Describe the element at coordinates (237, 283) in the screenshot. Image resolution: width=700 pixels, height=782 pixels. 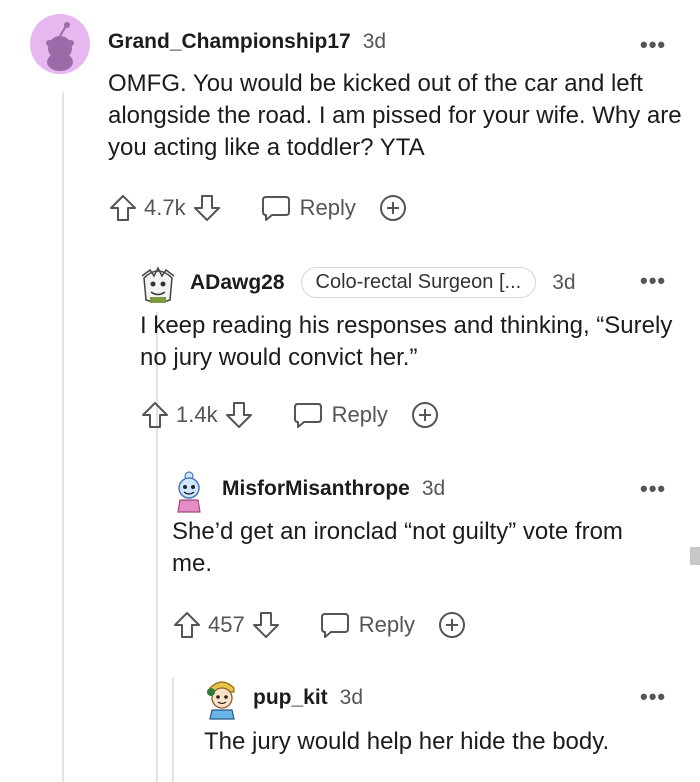
I see `username: ADawg28` at that location.